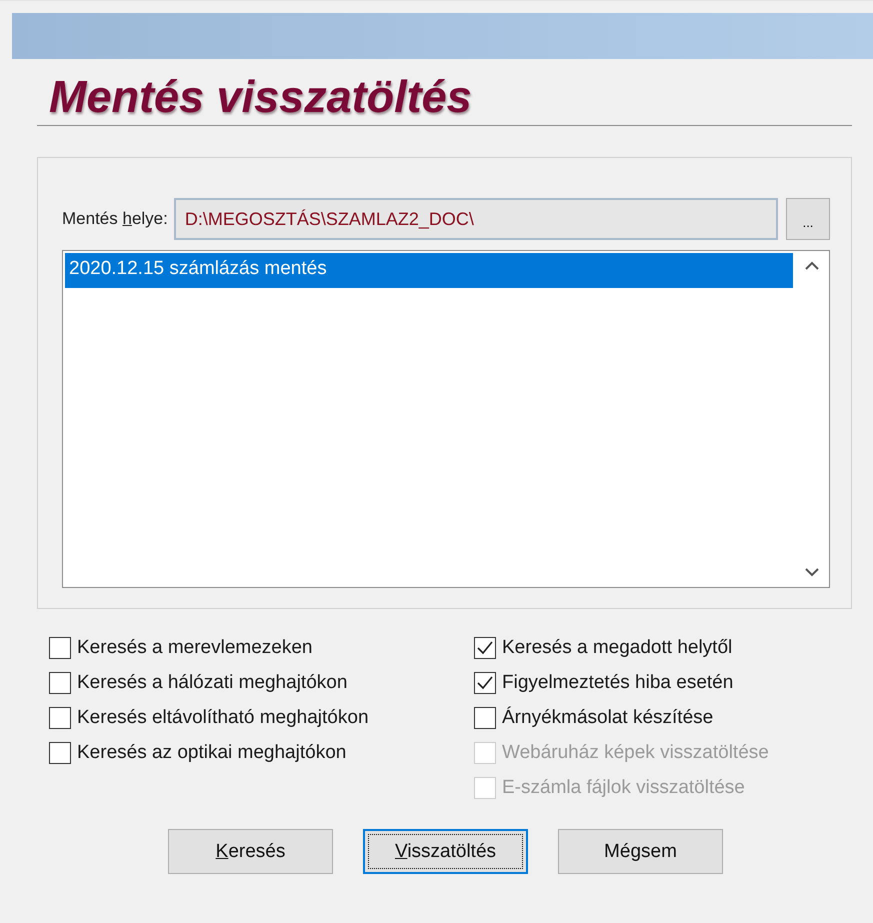 The width and height of the screenshot is (873, 923). What do you see at coordinates (608, 718) in the screenshot?
I see `checkbox-label: Árnyékmásolat készítése` at bounding box center [608, 718].